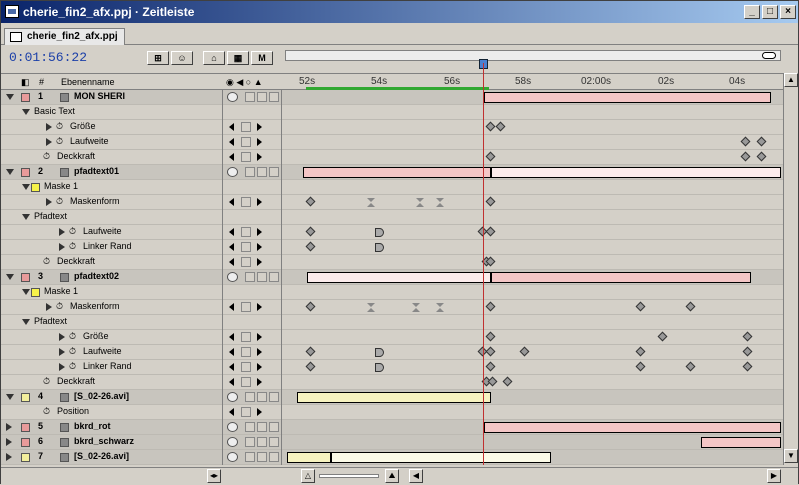 The image size is (799, 485). I want to click on zoom-out-button: △, so click(308, 476).